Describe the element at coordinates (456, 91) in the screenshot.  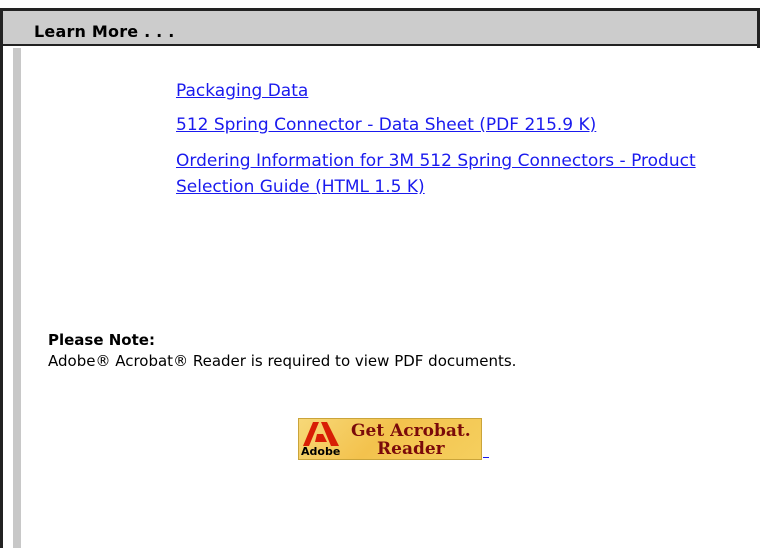
I see `packaging-data-link: Packaging Data` at that location.